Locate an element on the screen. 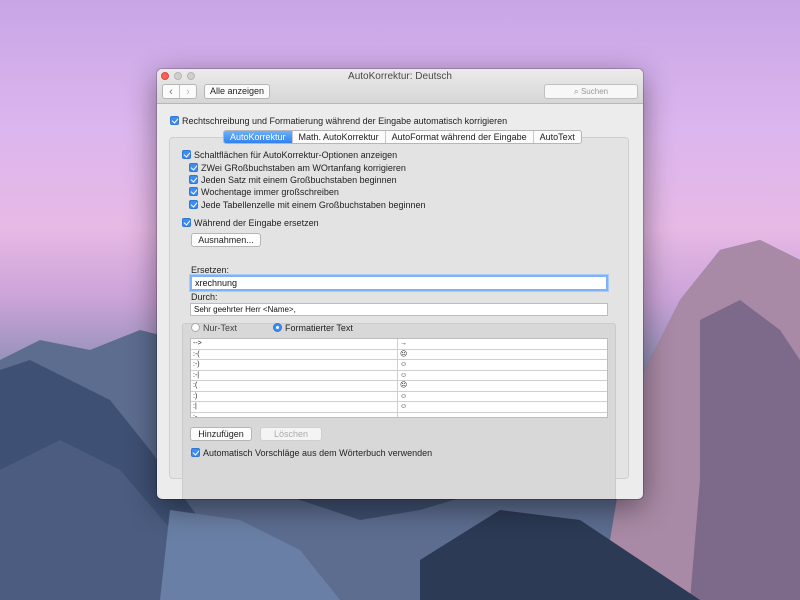  table-cell-from: :-( is located at coordinates (294, 354).